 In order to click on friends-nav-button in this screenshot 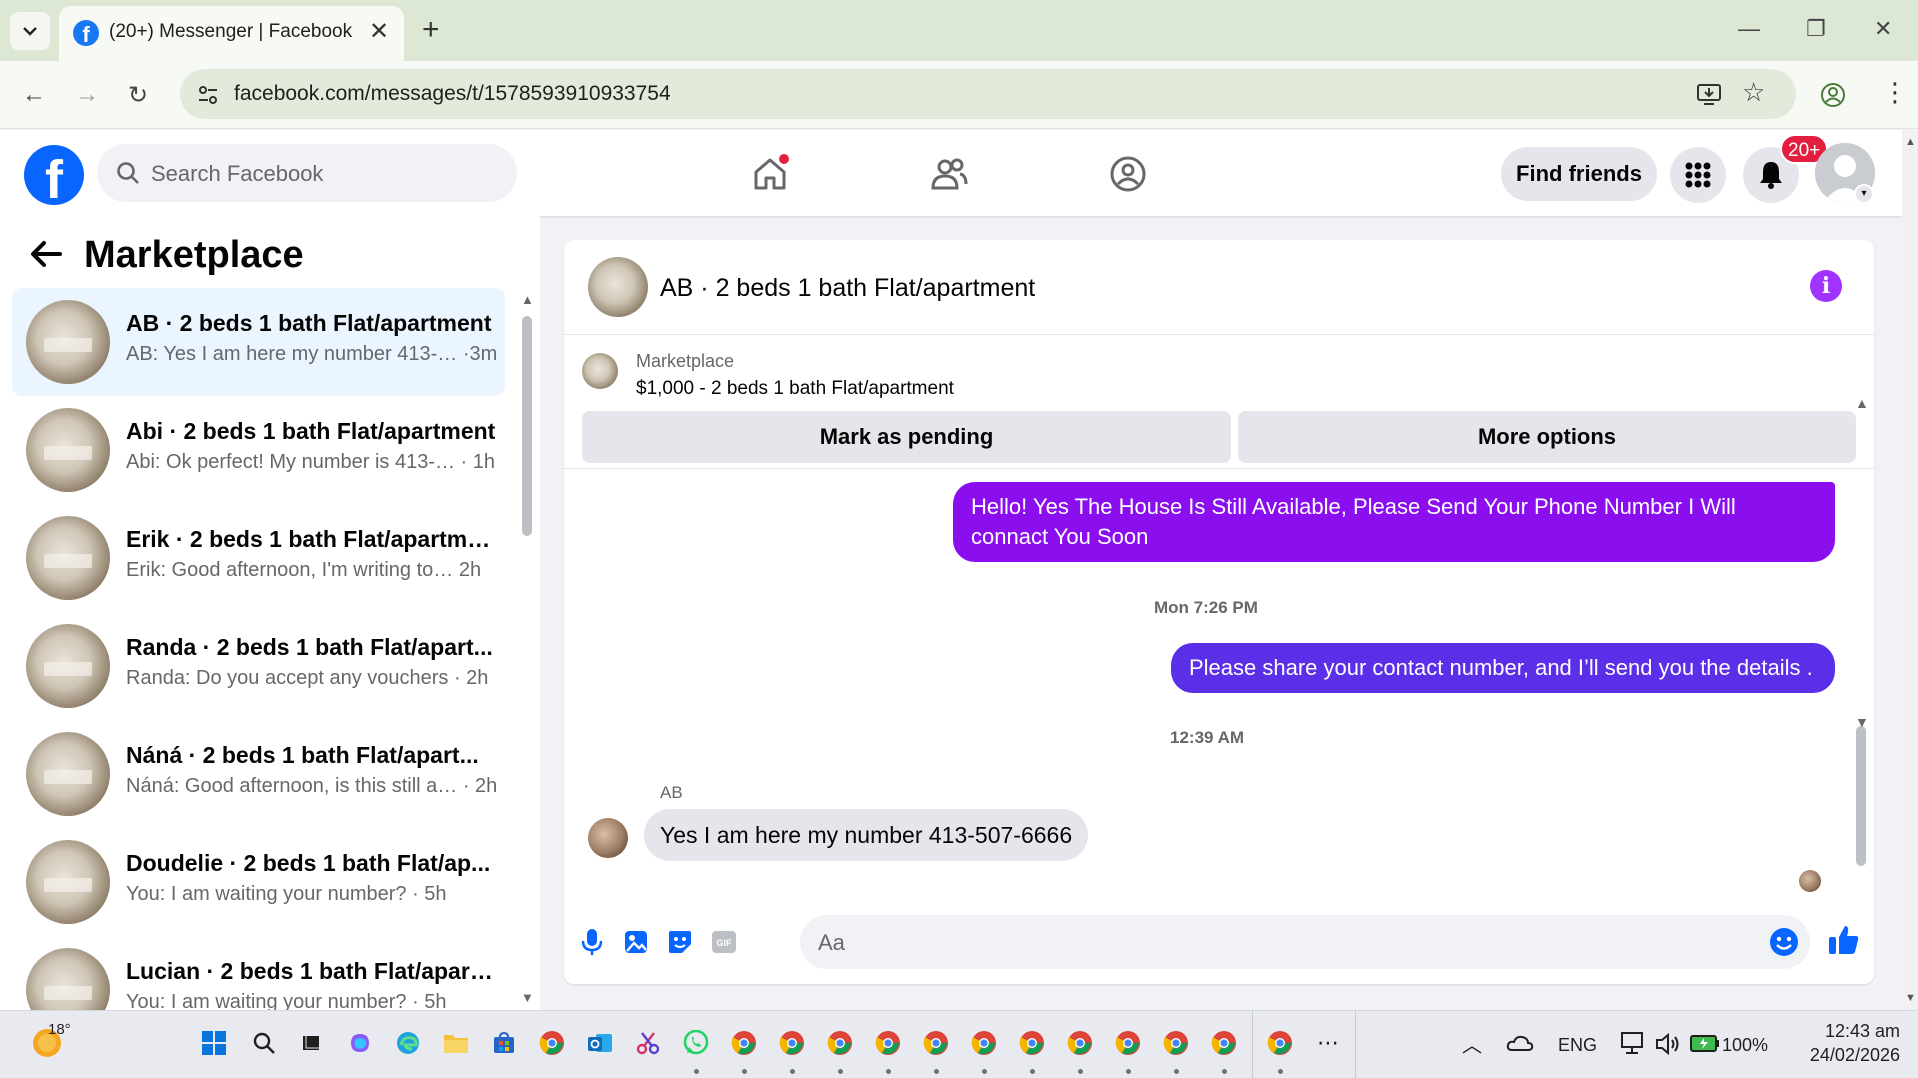, I will do `click(949, 174)`.